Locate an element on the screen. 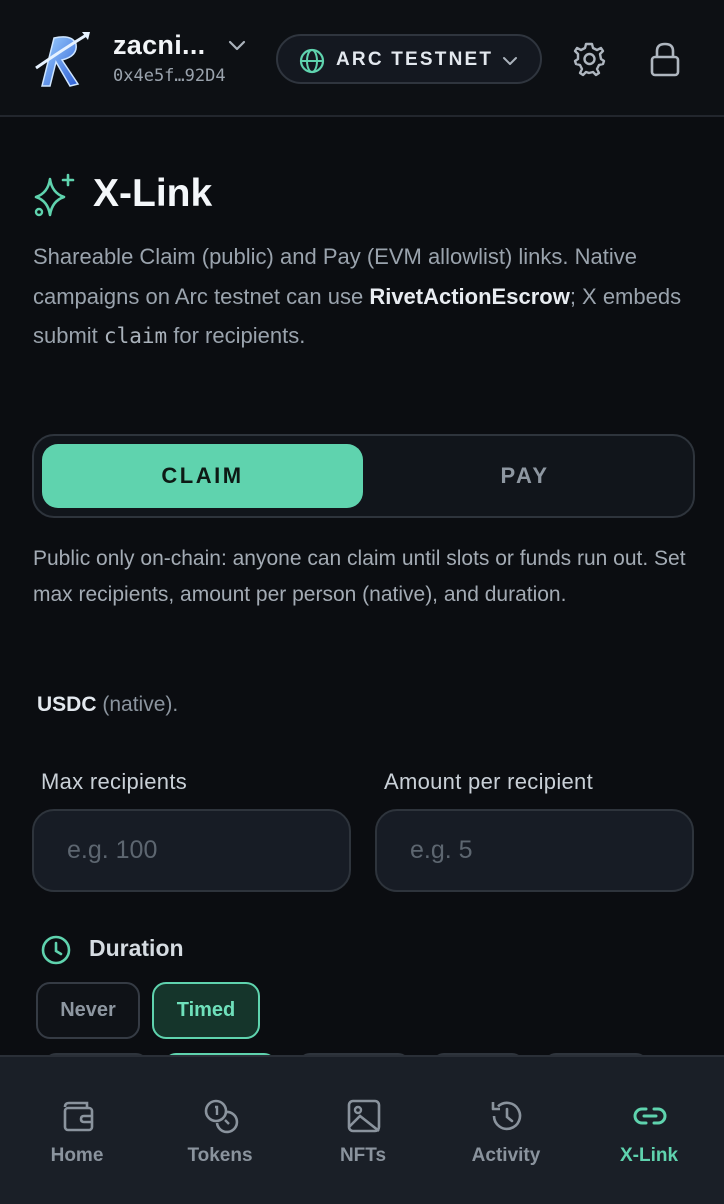  globe-icon is located at coordinates (312, 61).